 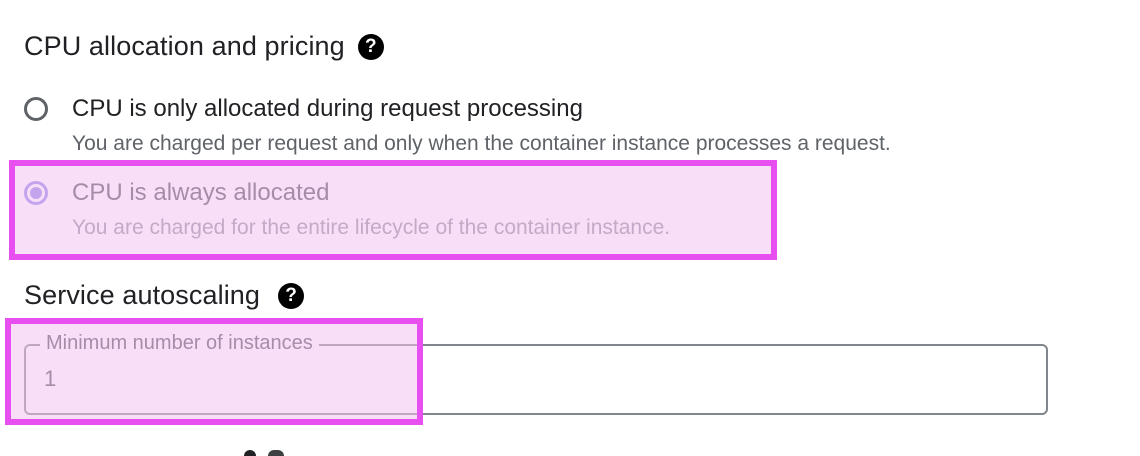 I want to click on min-instances-input: 1, so click(x=50, y=379).